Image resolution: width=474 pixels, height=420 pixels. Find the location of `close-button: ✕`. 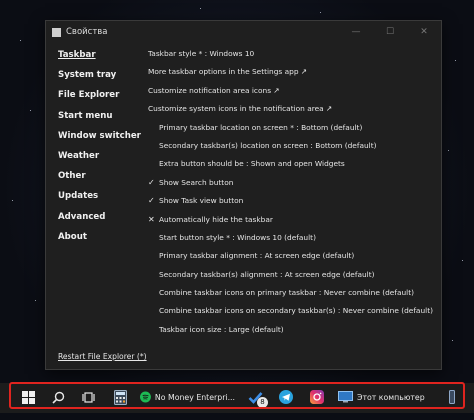

close-button: ✕ is located at coordinates (424, 32).